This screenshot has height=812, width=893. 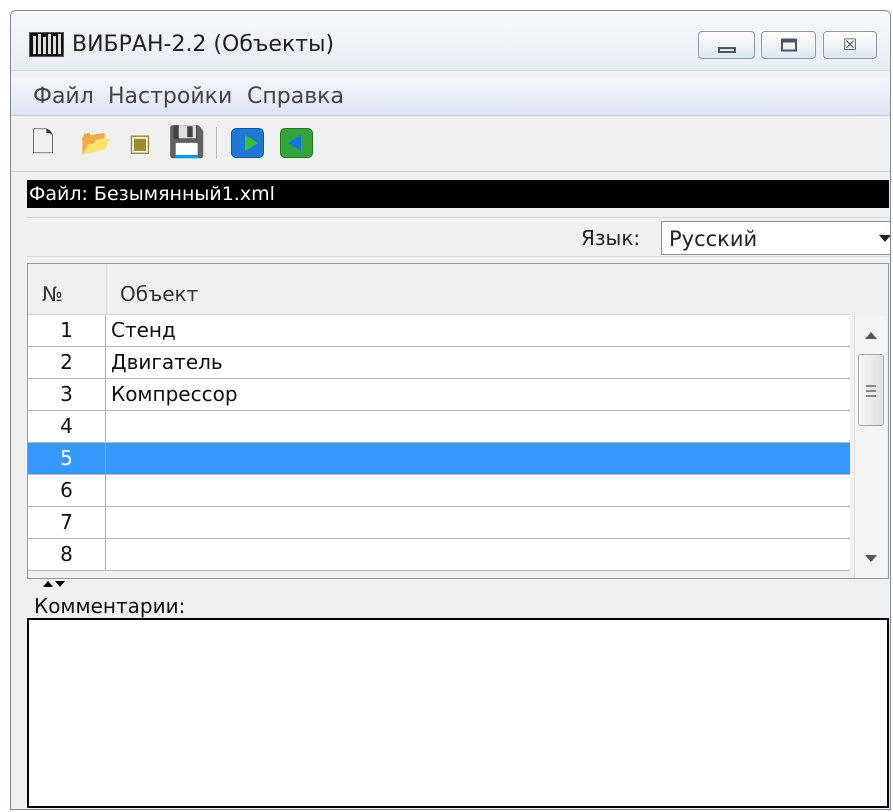 What do you see at coordinates (458, 585) in the screenshot?
I see `panel-splitter` at bounding box center [458, 585].